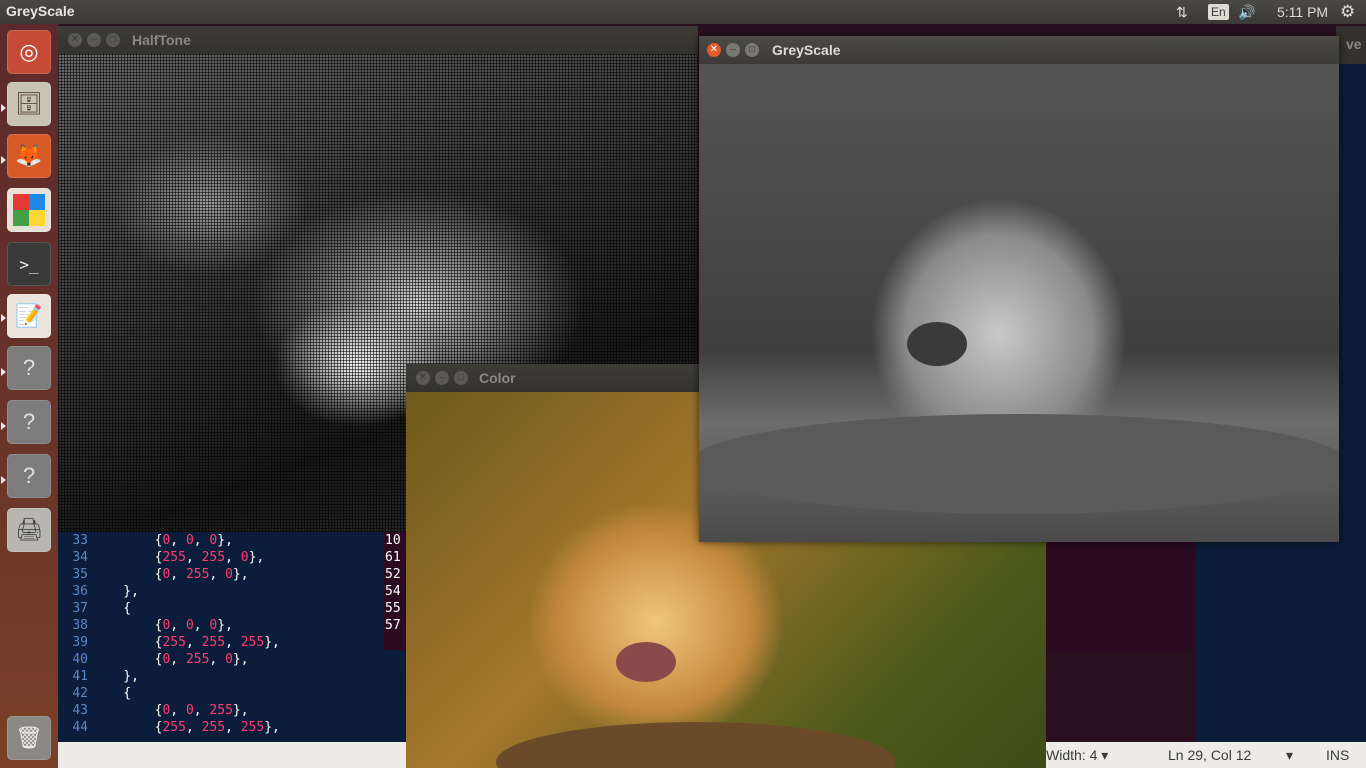 The image size is (1366, 768). What do you see at coordinates (1077, 755) in the screenshot?
I see `tab-width-selector: Width: 4 ▾` at bounding box center [1077, 755].